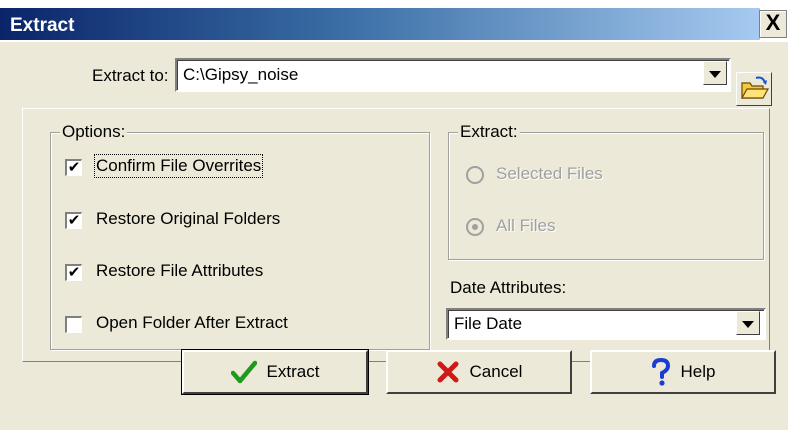 This screenshot has height=430, width=788. Describe the element at coordinates (380, 24) in the screenshot. I see `title-gradient` at that location.